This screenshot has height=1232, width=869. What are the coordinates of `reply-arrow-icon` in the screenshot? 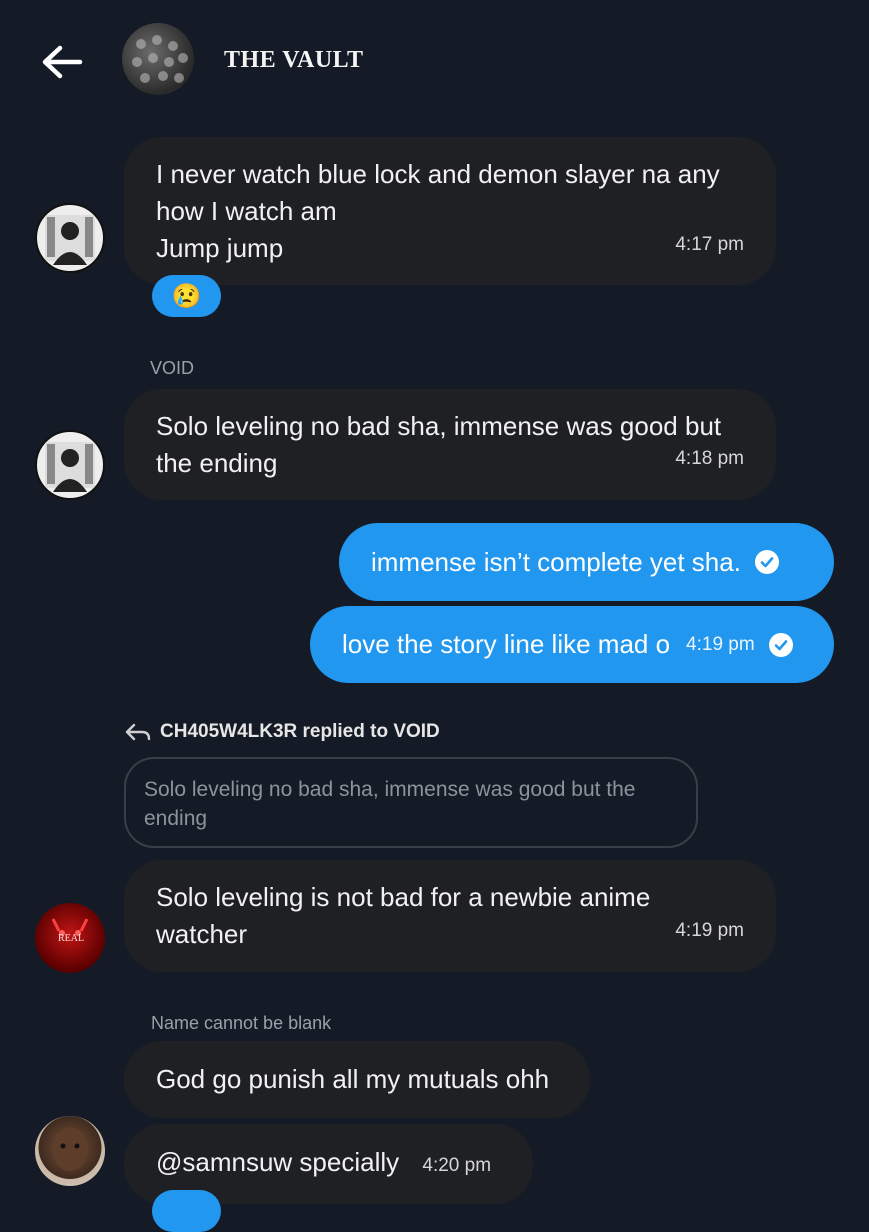 It's located at (138, 732).